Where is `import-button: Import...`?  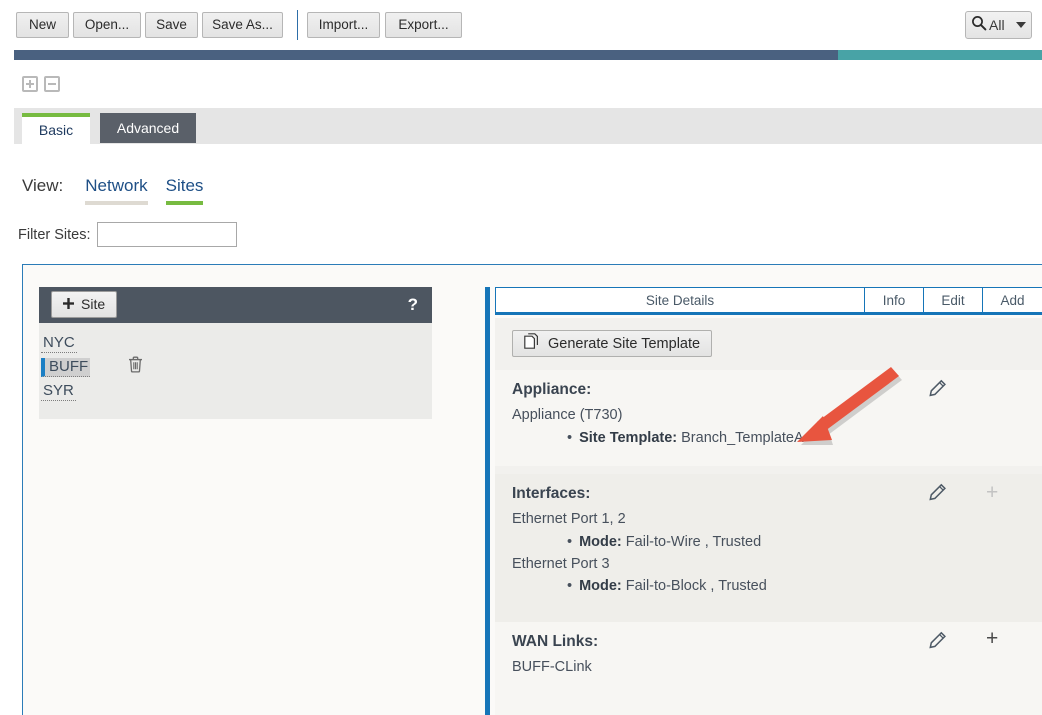 import-button: Import... is located at coordinates (343, 25).